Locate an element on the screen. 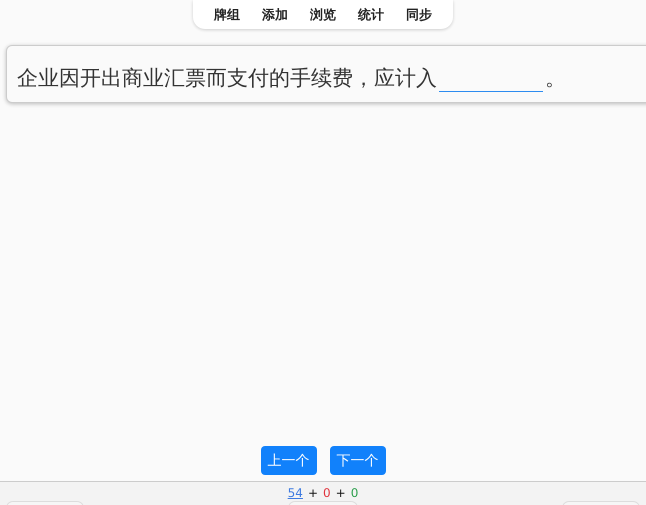 The image size is (646, 505). question-period: 。 is located at coordinates (555, 78).